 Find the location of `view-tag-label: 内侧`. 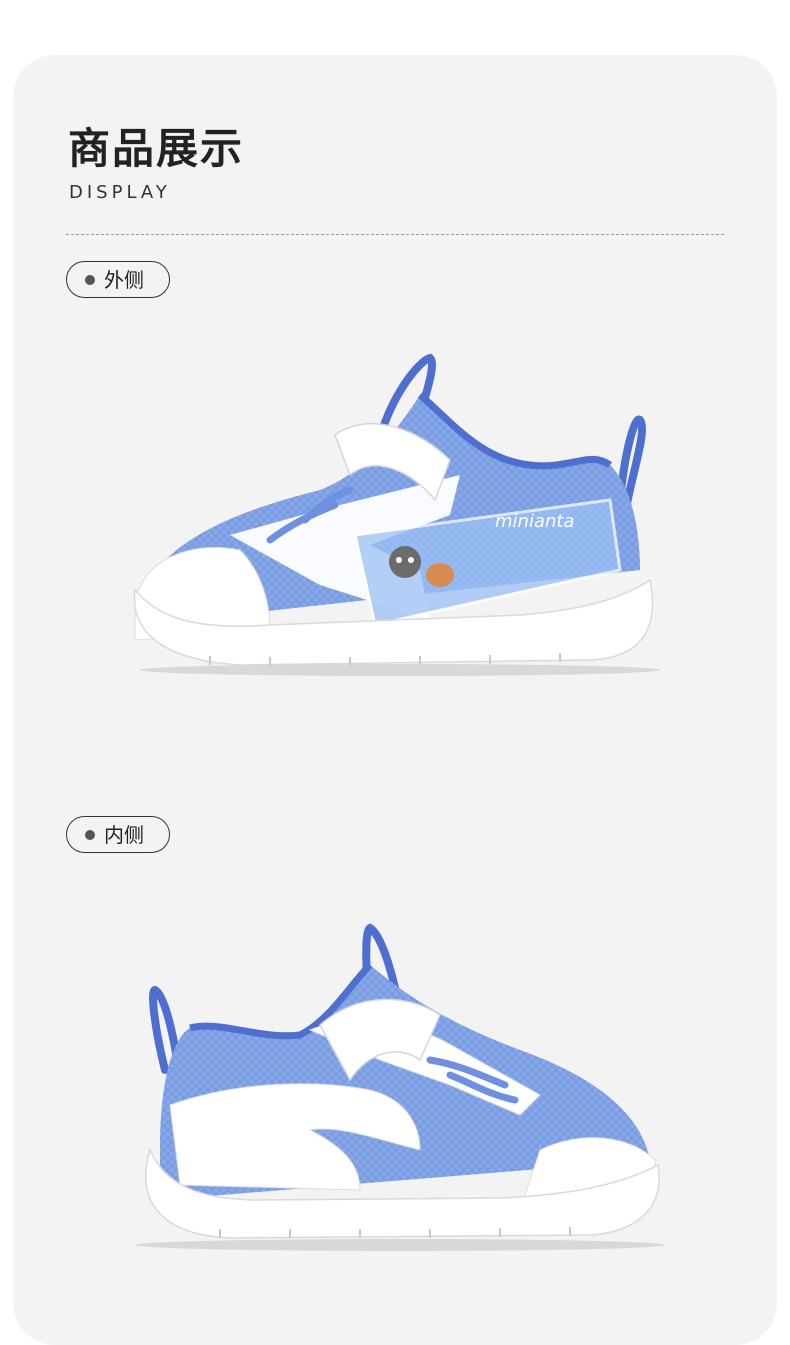

view-tag-label: 内侧 is located at coordinates (124, 834).